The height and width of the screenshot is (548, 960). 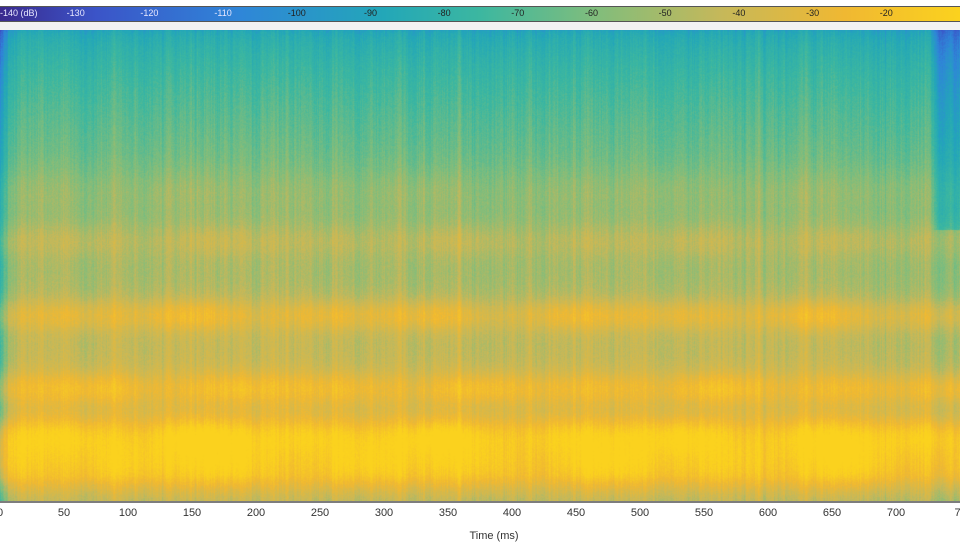 What do you see at coordinates (591, 13) in the screenshot?
I see `colorbar-tick-label: -60` at bounding box center [591, 13].